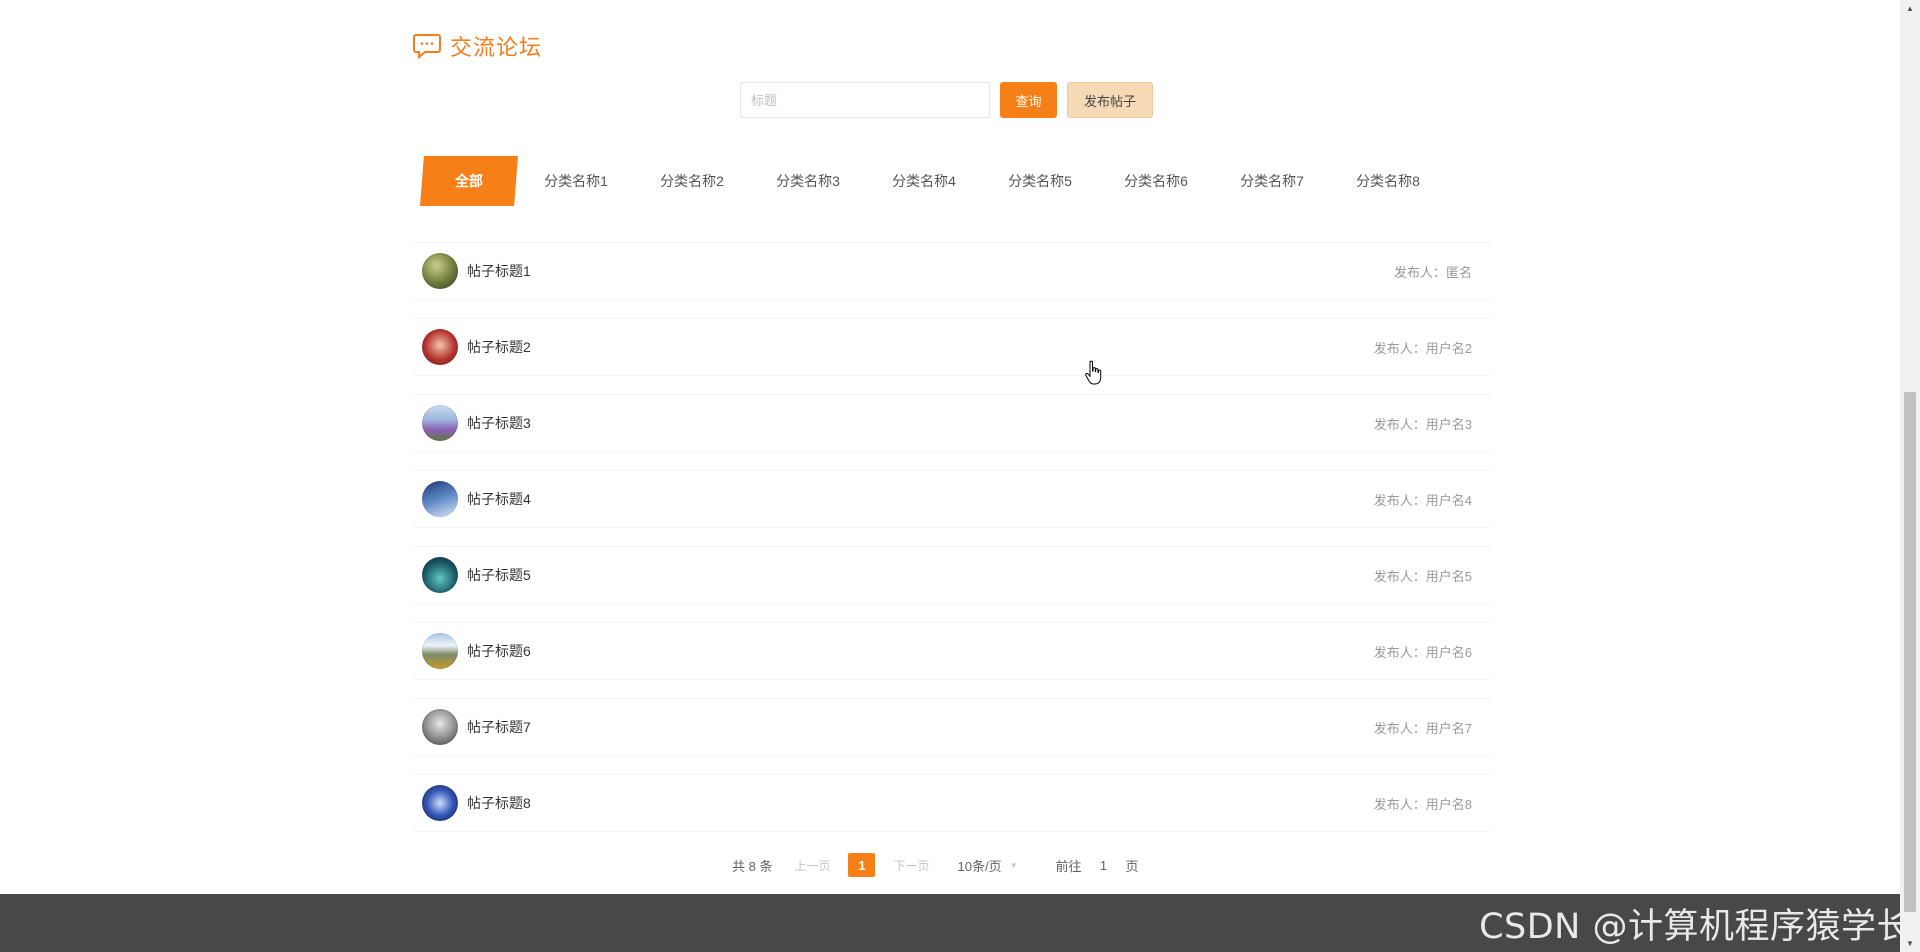 The image size is (1920, 952). What do you see at coordinates (576, 181) in the screenshot?
I see `tab-category-1: 分类名称1` at bounding box center [576, 181].